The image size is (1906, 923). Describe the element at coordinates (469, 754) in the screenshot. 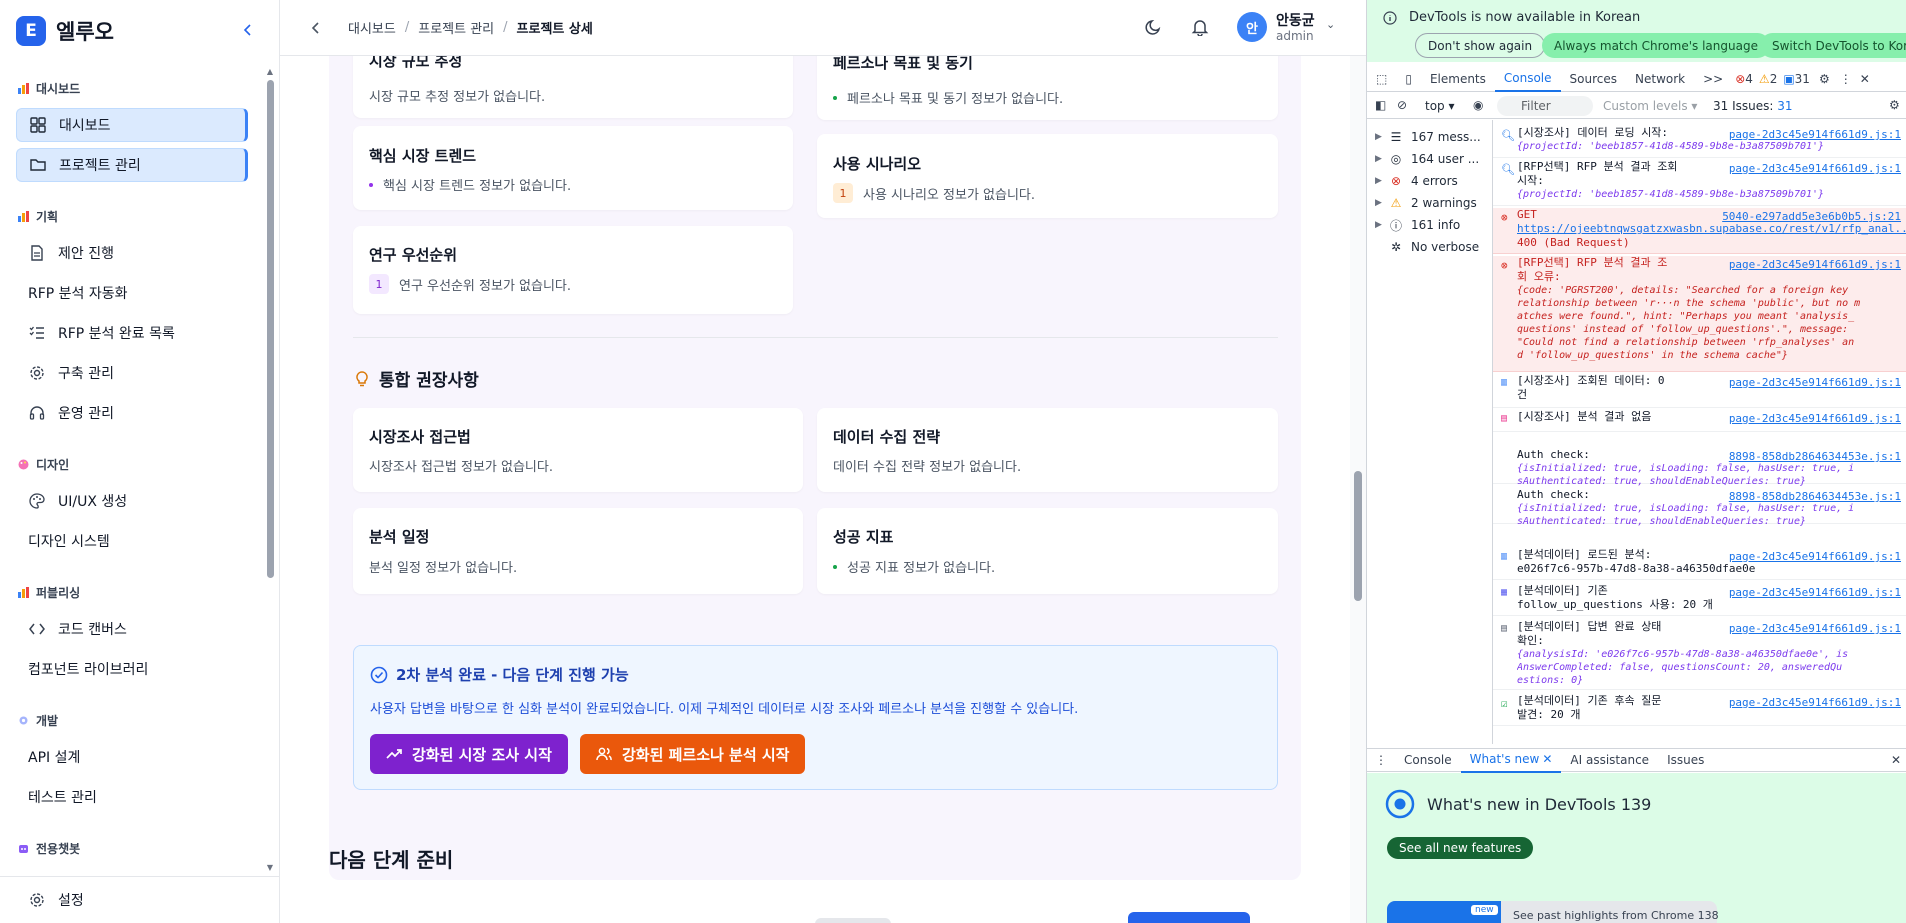

I see `enhanced-market-research-button: 강화된 시장 조사 시작` at that location.